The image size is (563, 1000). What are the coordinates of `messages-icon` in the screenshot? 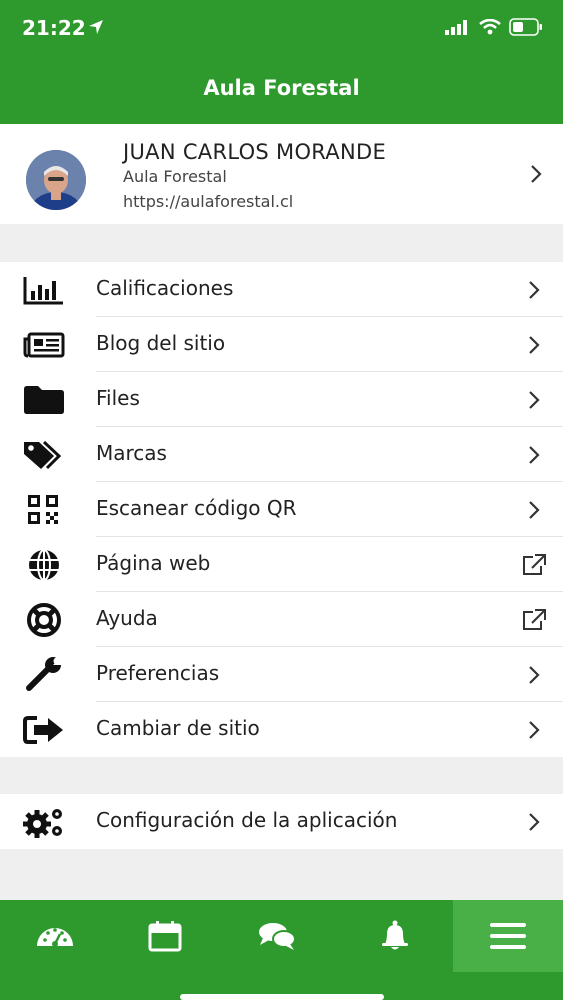 It's located at (277, 936).